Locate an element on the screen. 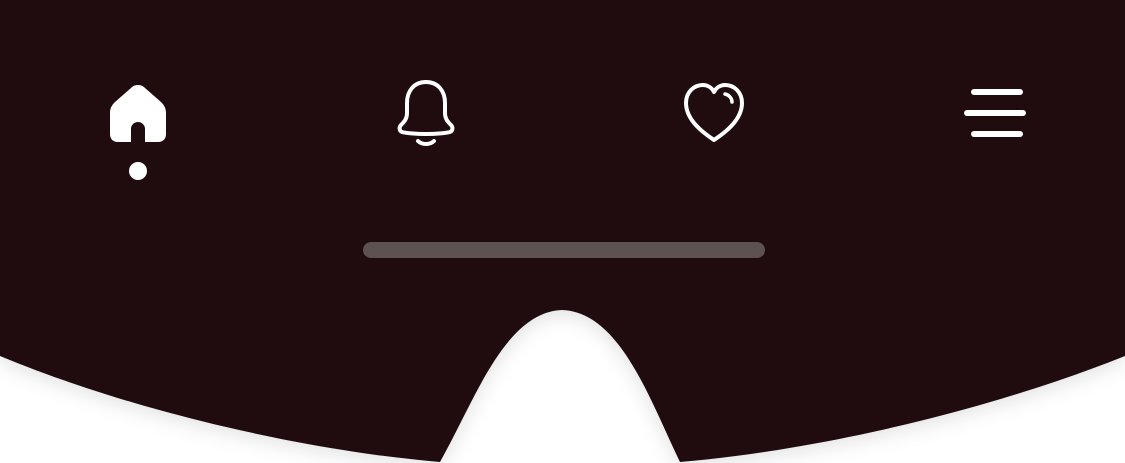  nav-item-home is located at coordinates (138, 113).